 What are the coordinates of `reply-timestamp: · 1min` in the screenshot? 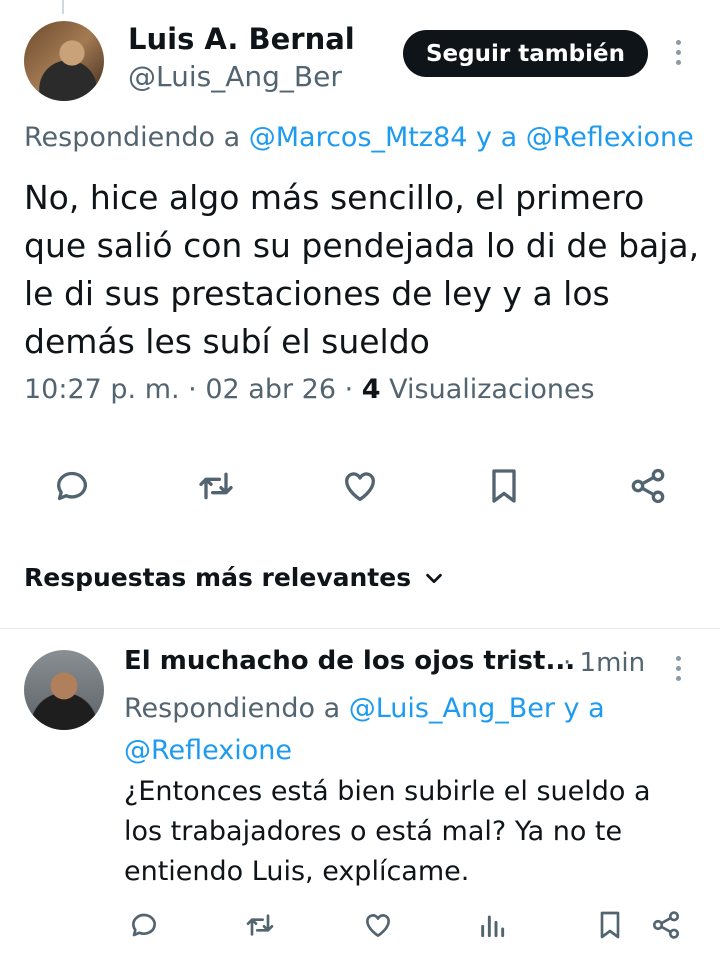 It's located at (604, 663).